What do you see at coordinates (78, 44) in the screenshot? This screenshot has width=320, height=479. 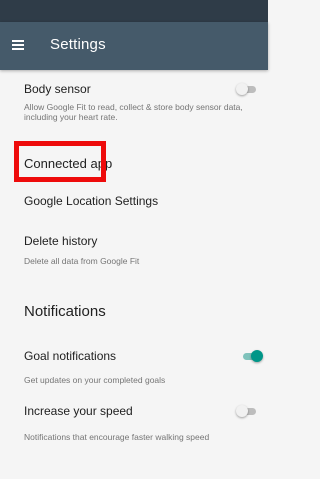 I see `page-title: Settings` at bounding box center [78, 44].